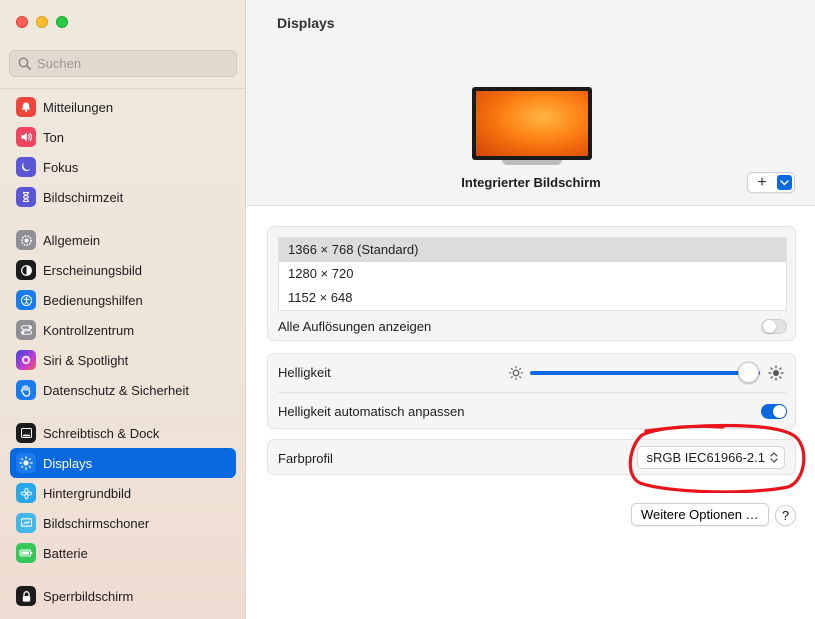  Describe the element at coordinates (771, 182) in the screenshot. I see `add-display-button: +` at that location.